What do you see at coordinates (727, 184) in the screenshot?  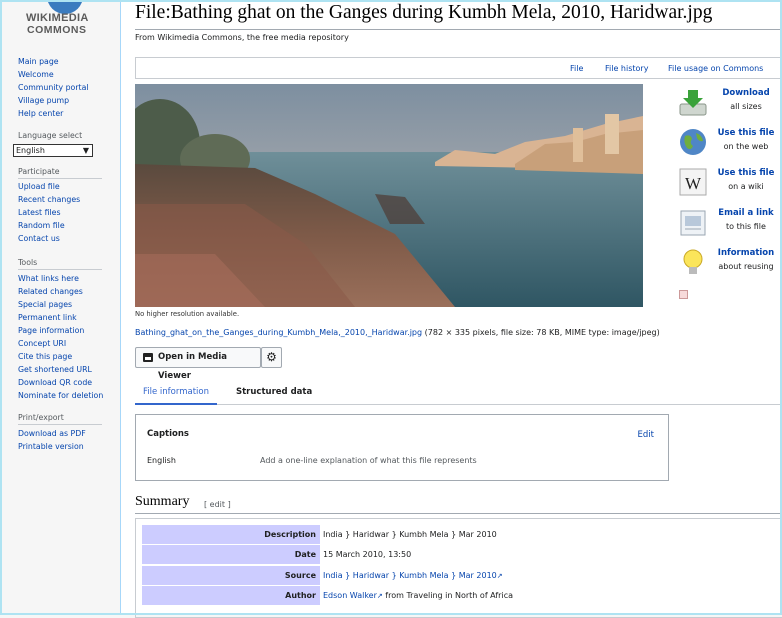 I see `action-use-wiki: W Use this file on a wiki` at bounding box center [727, 184].